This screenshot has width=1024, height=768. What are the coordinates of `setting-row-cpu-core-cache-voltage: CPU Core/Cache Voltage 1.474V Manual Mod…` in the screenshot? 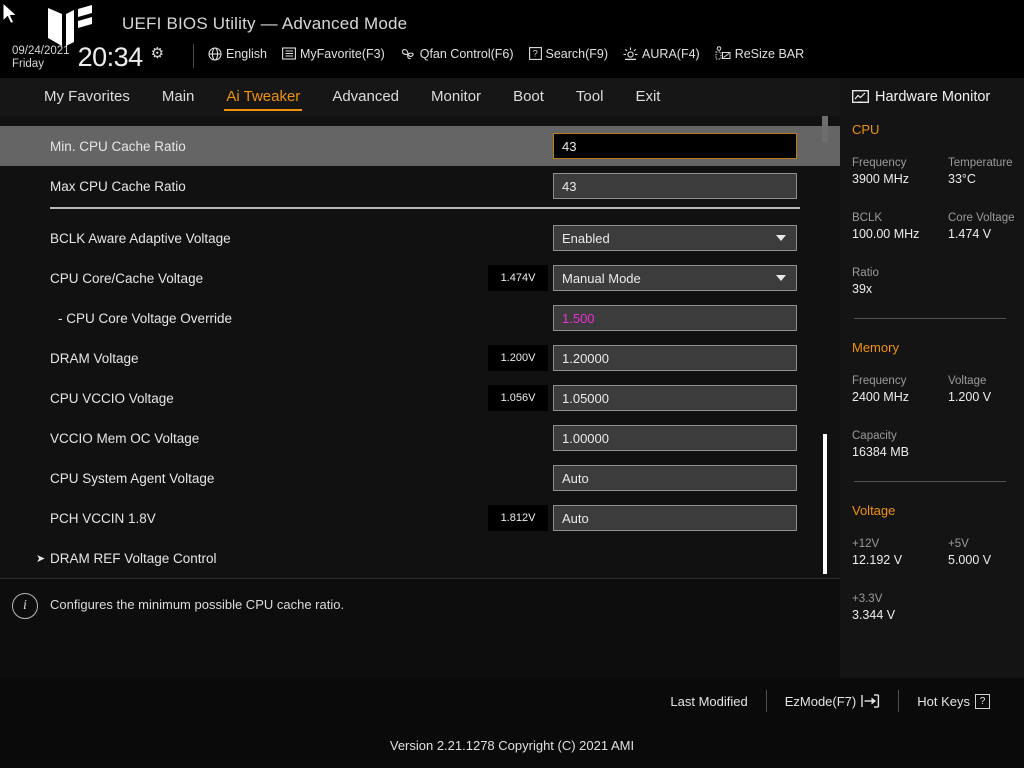 It's located at (420, 278).